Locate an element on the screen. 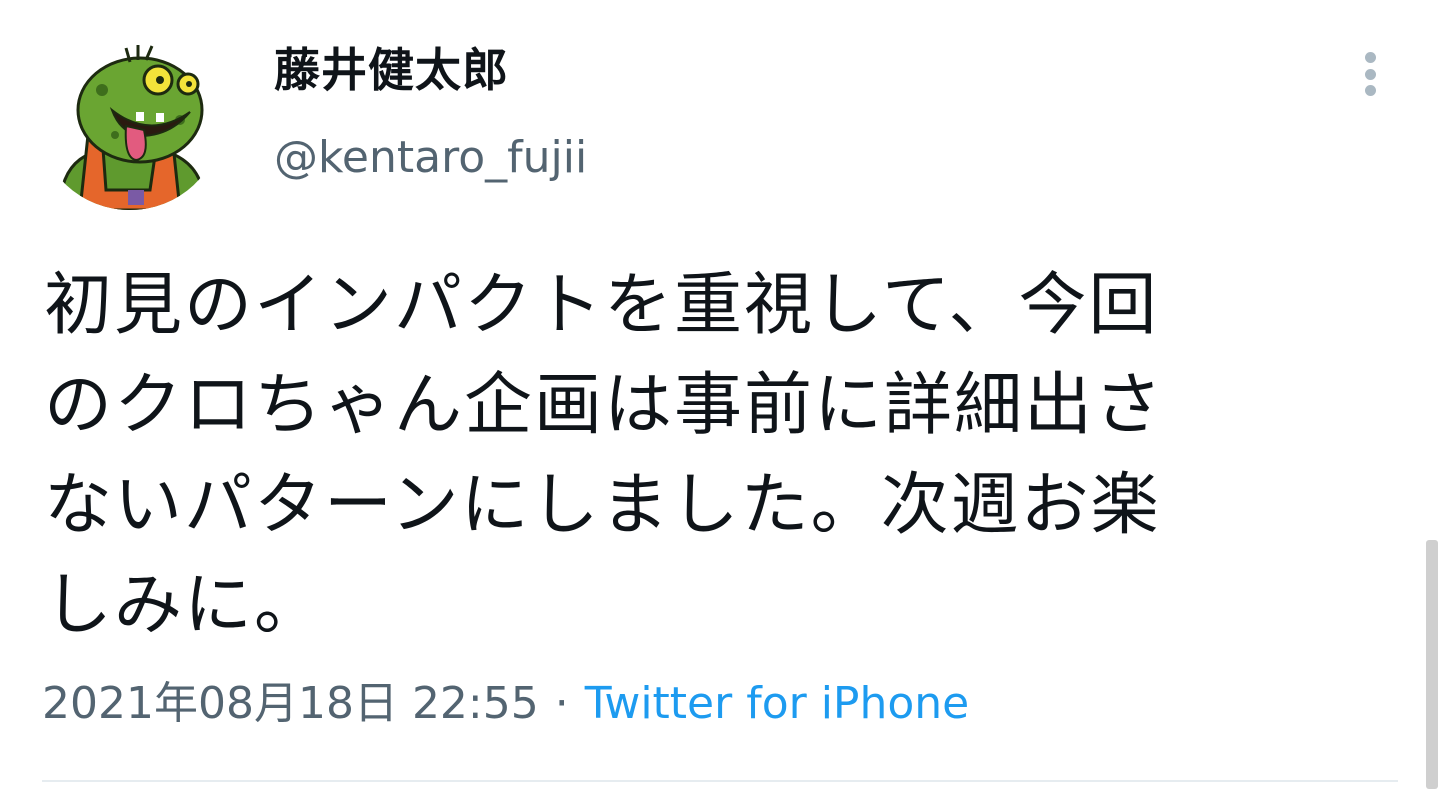  tweet-source-link: Twitter for iPhone is located at coordinates (777, 703).